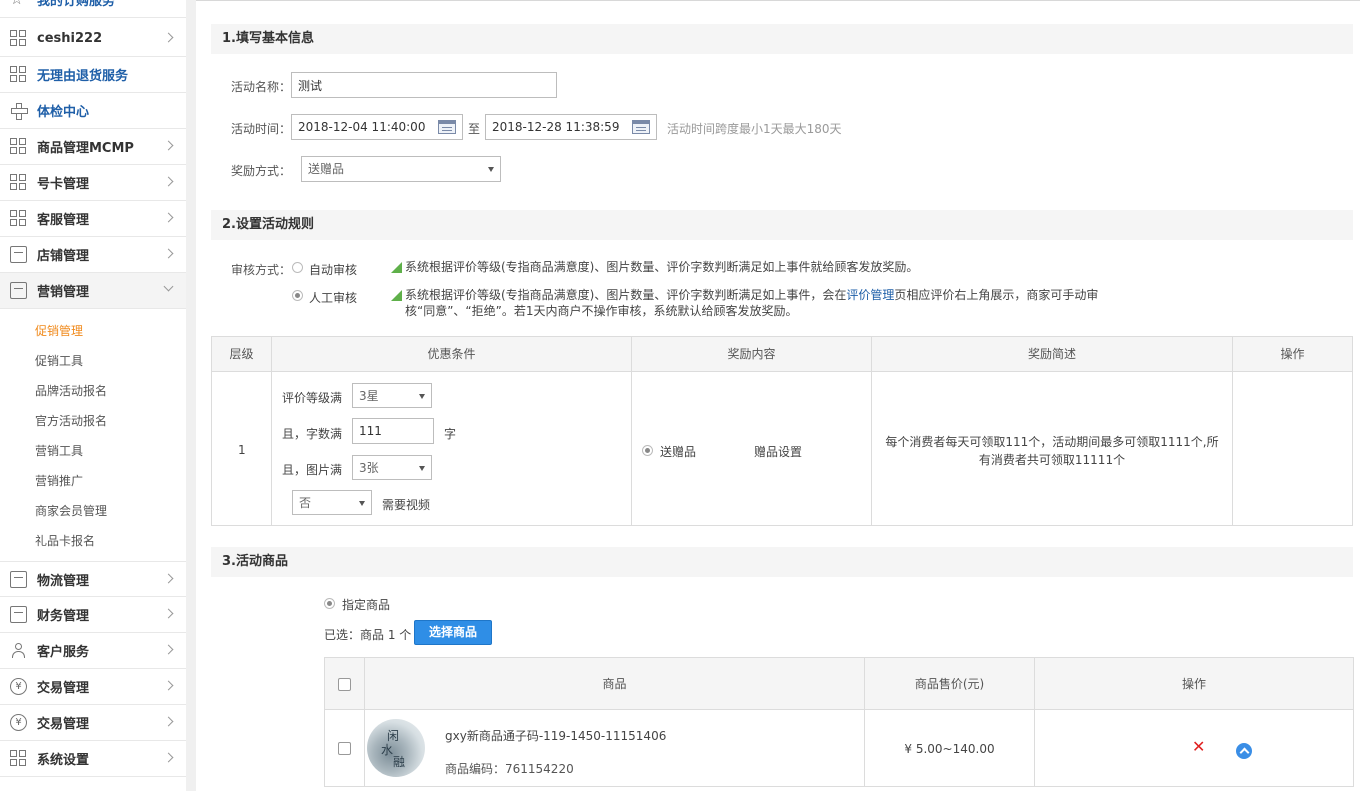  I want to click on sidebar-item-health-check: 体检中心, so click(93, 111).